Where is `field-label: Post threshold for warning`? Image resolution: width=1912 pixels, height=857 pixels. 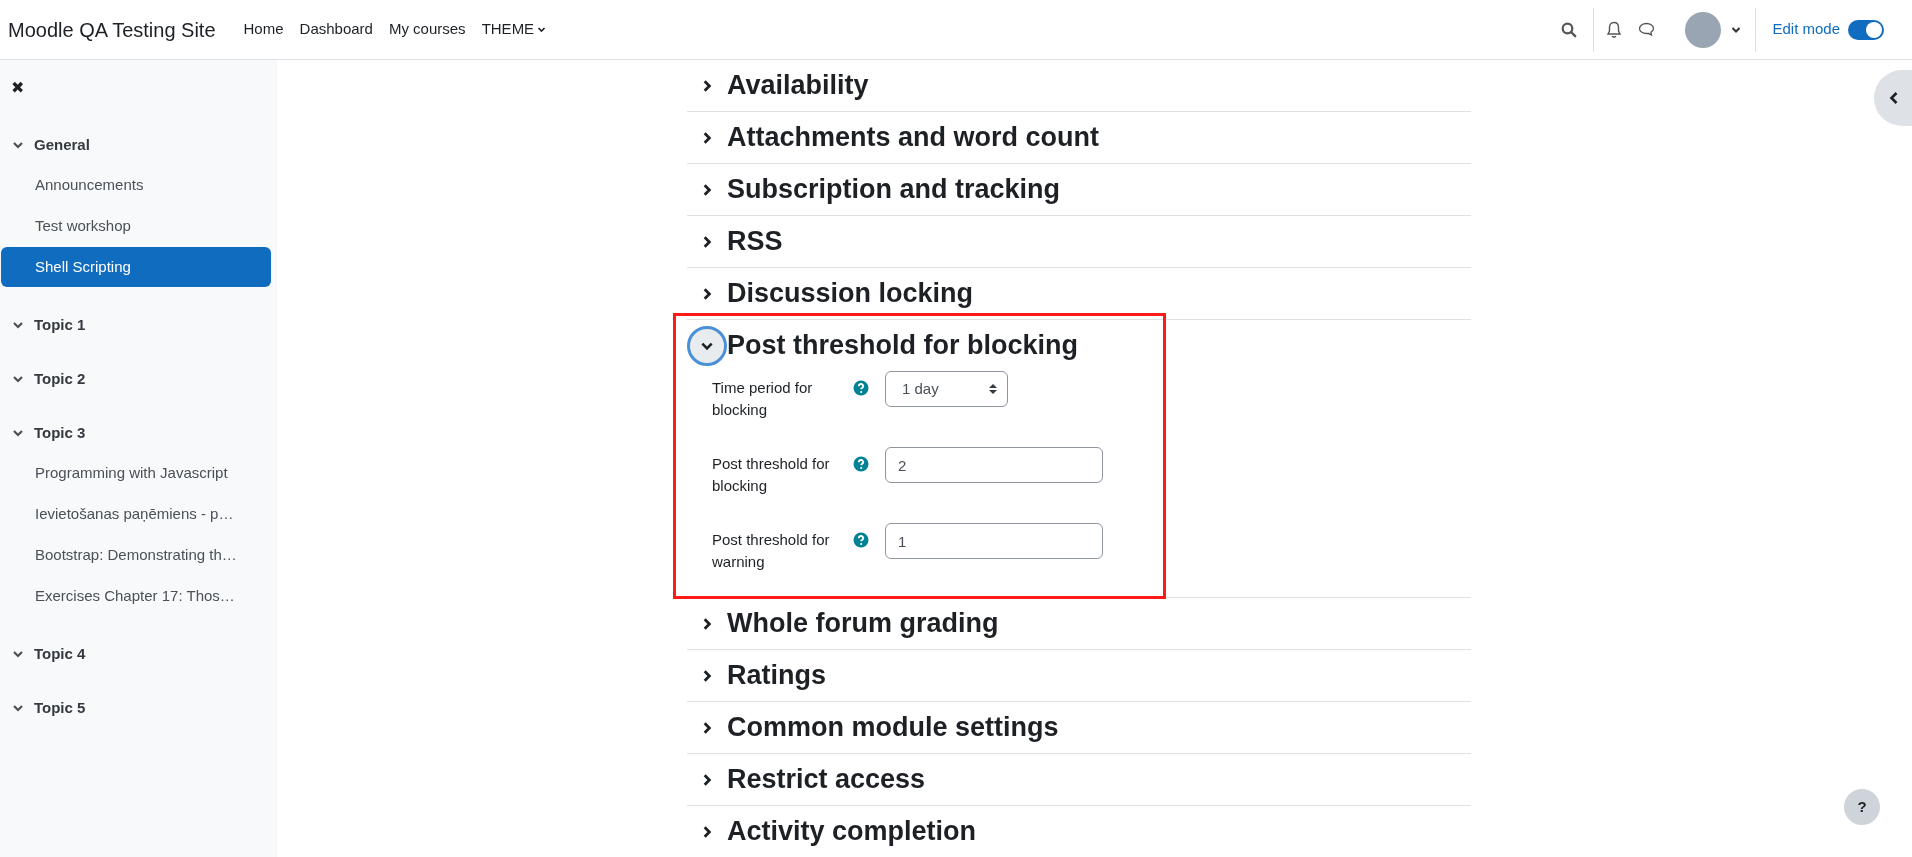 field-label: Post threshold for warning is located at coordinates (771, 551).